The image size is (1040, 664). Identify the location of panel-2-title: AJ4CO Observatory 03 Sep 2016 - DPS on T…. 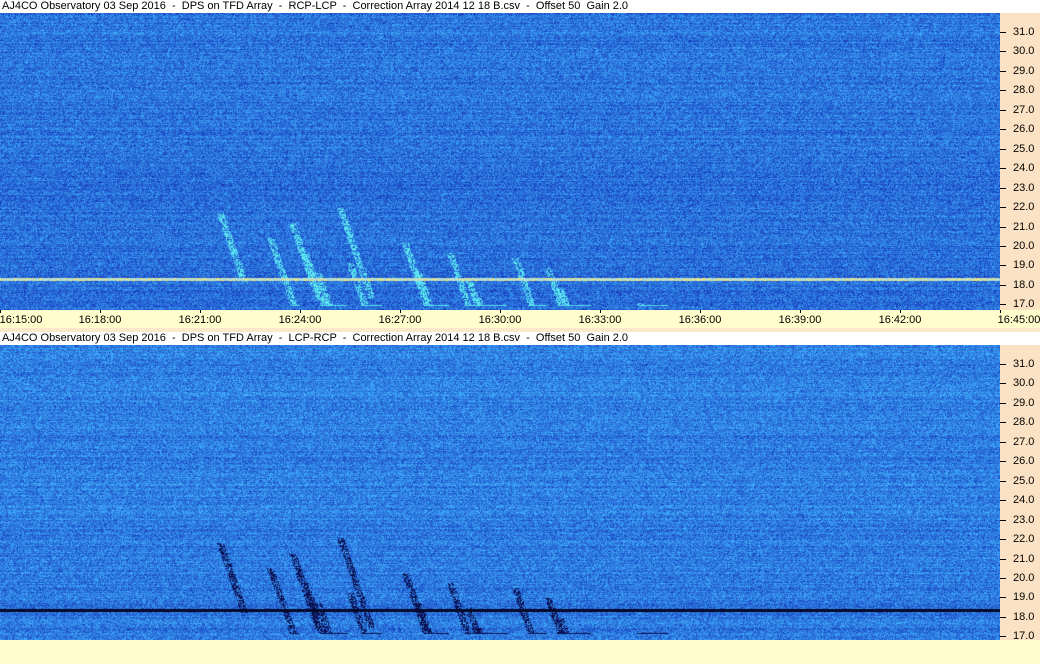
(520, 338).